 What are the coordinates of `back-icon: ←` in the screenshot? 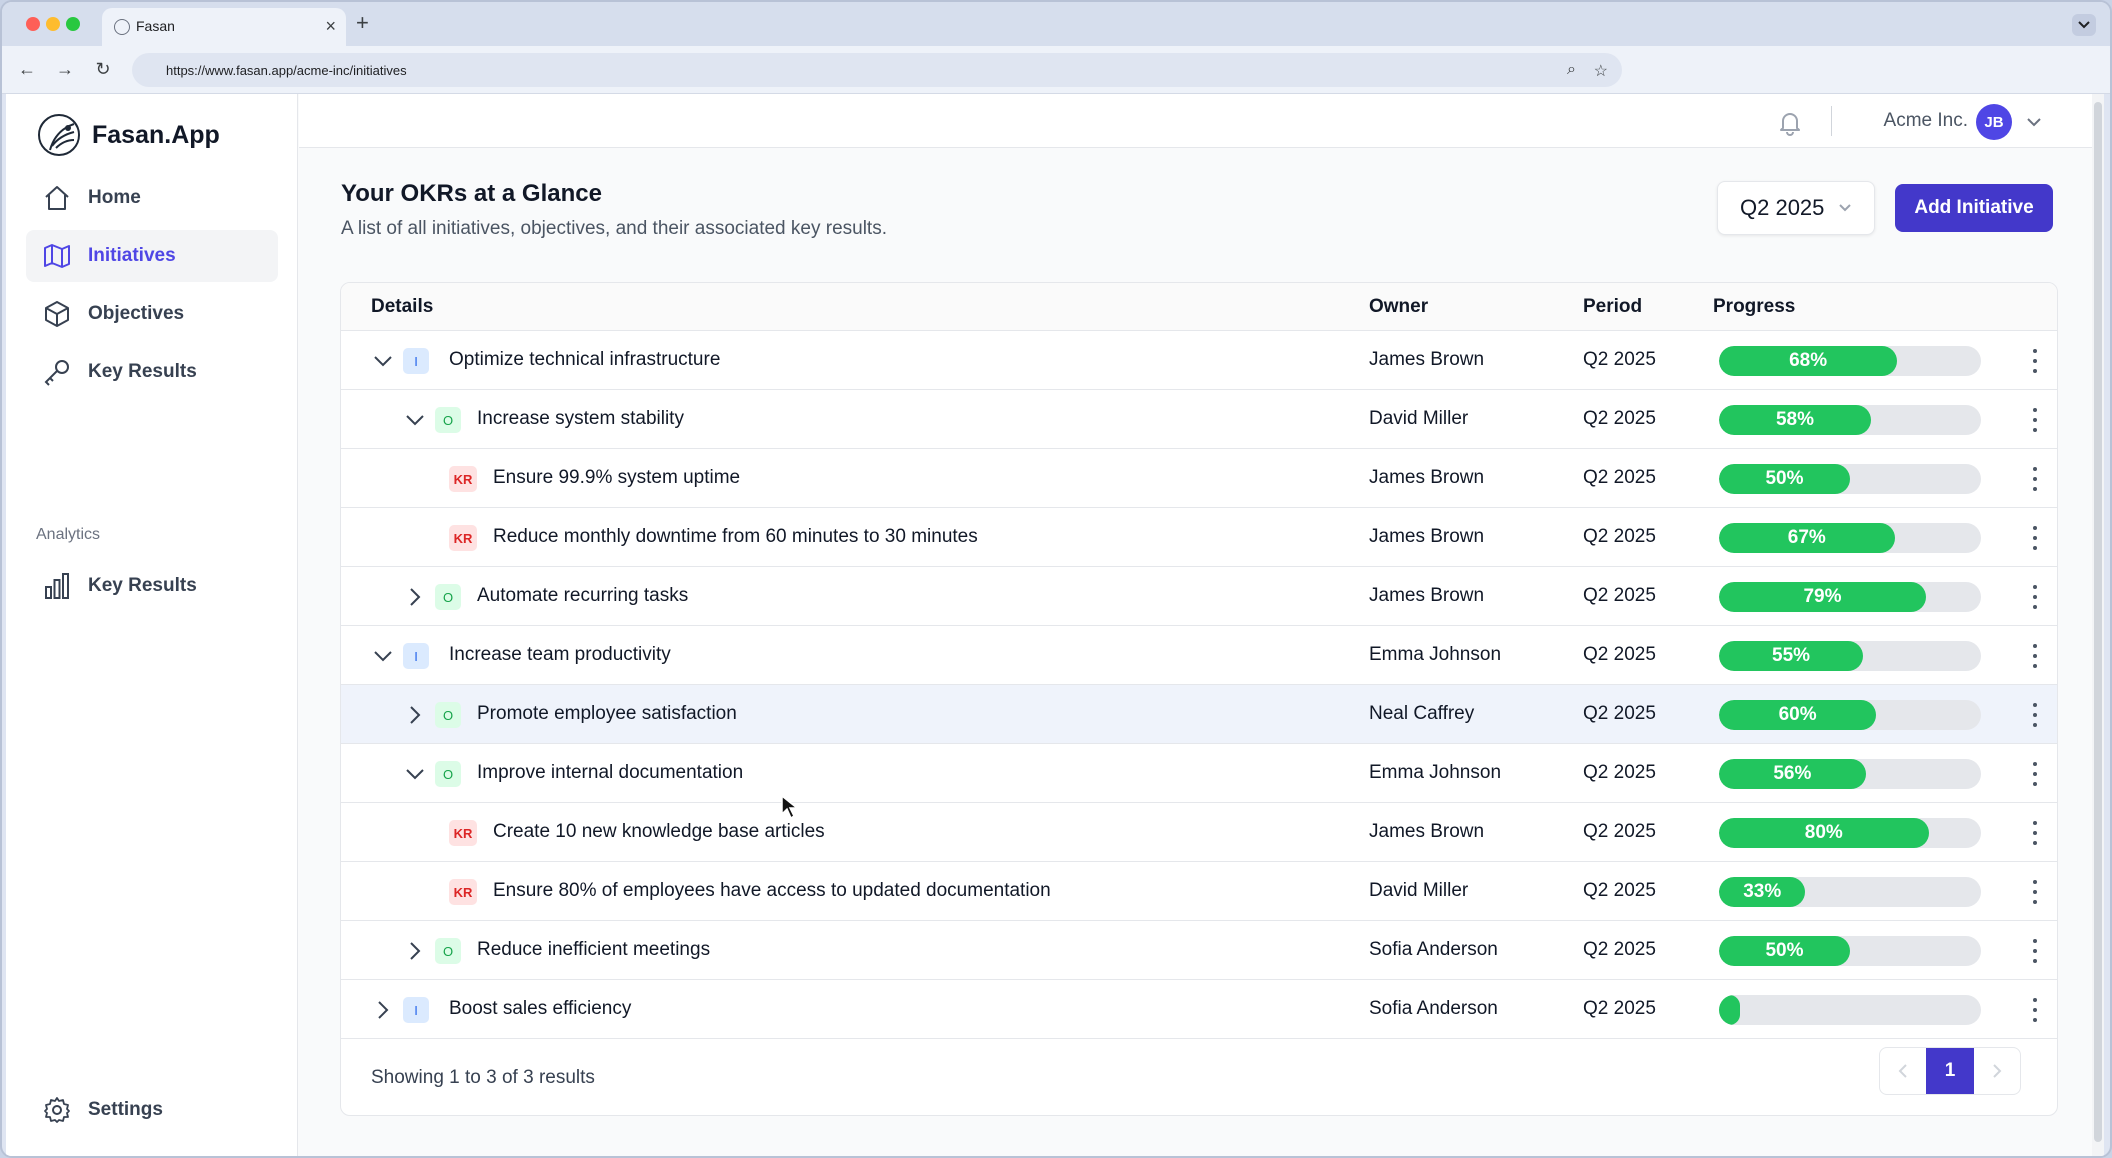 It's located at (27, 69).